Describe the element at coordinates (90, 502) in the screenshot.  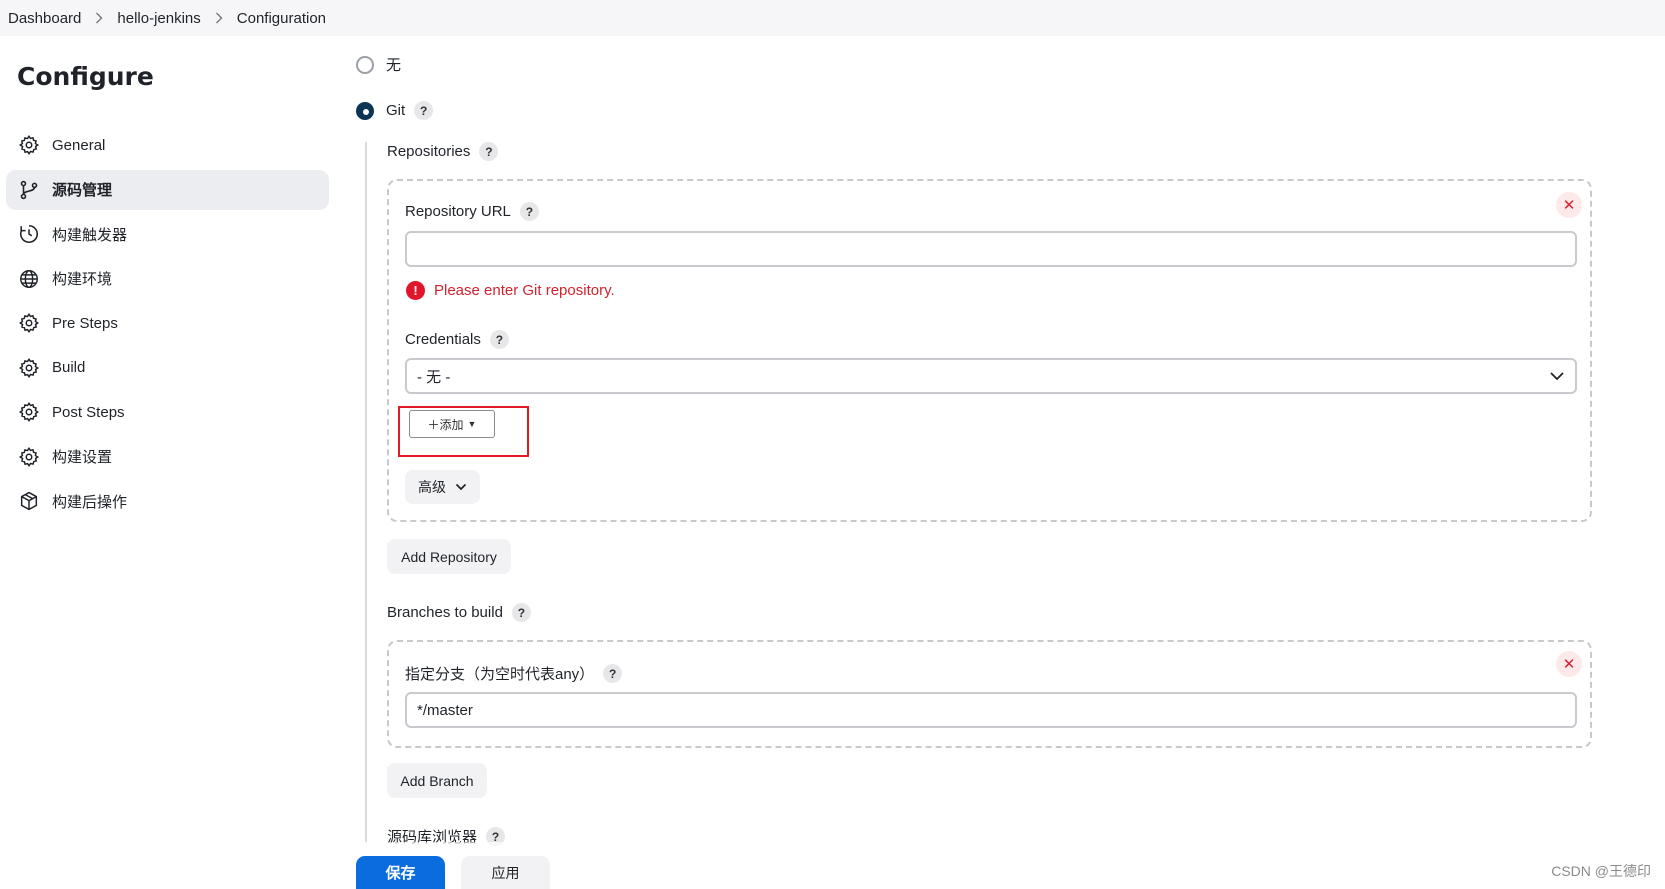
I see `sidebar-item-label: 构建后操作` at that location.